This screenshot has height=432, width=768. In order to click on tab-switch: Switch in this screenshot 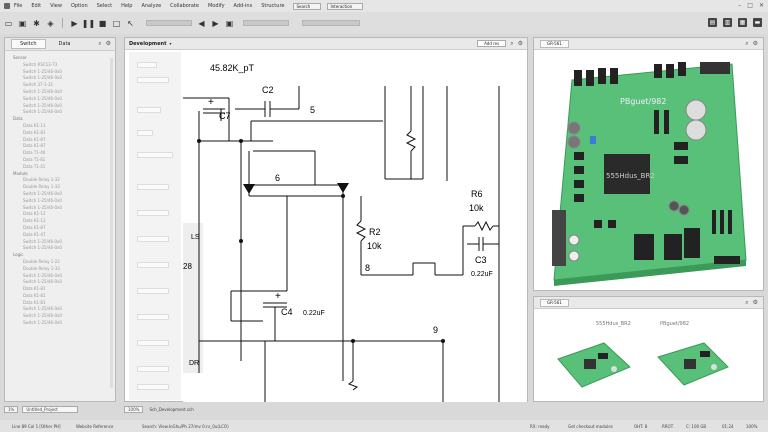, I will do `click(28, 44)`.